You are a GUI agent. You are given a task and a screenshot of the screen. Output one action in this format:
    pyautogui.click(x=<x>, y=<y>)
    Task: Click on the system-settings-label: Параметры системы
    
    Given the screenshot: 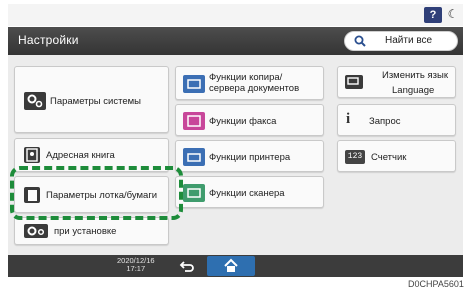 What is the action you would take?
    pyautogui.click(x=95, y=101)
    